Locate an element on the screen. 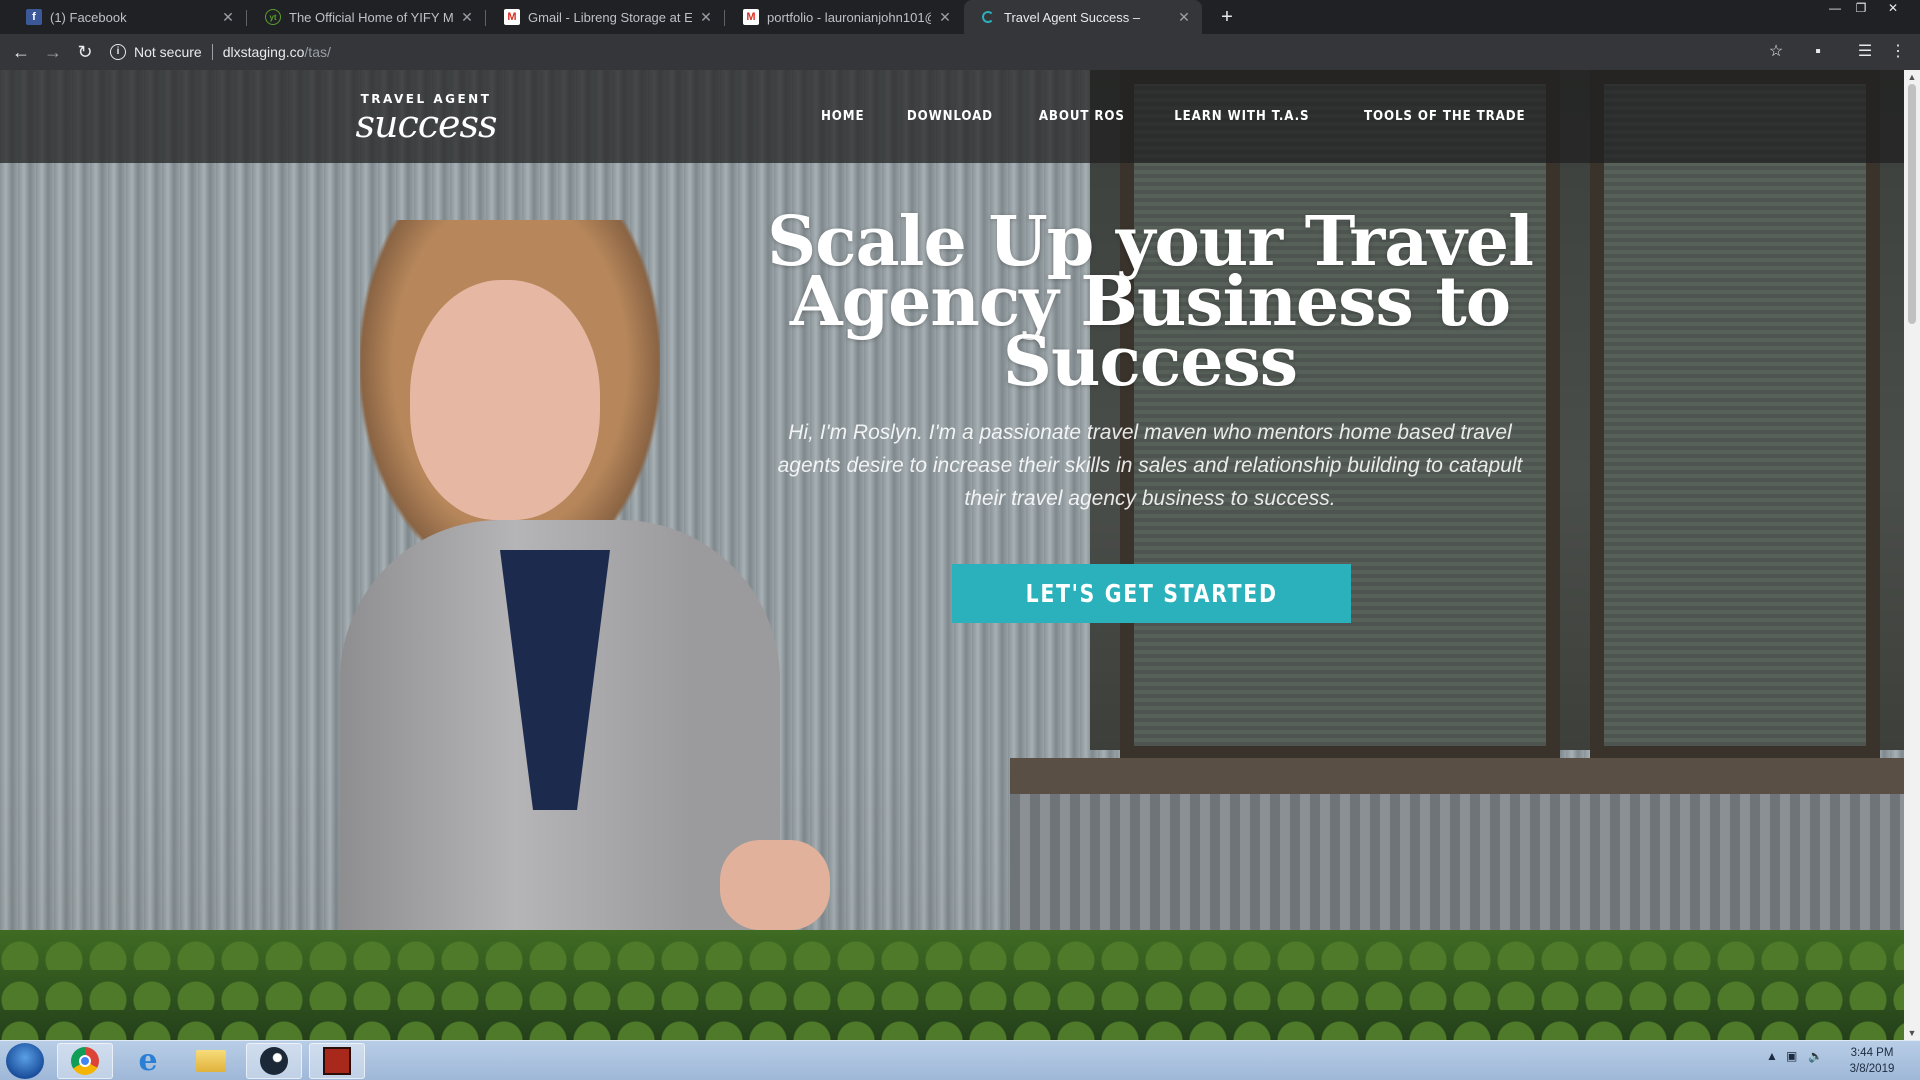  page-scrollbar: ▲ ▼ is located at coordinates (1912, 555).